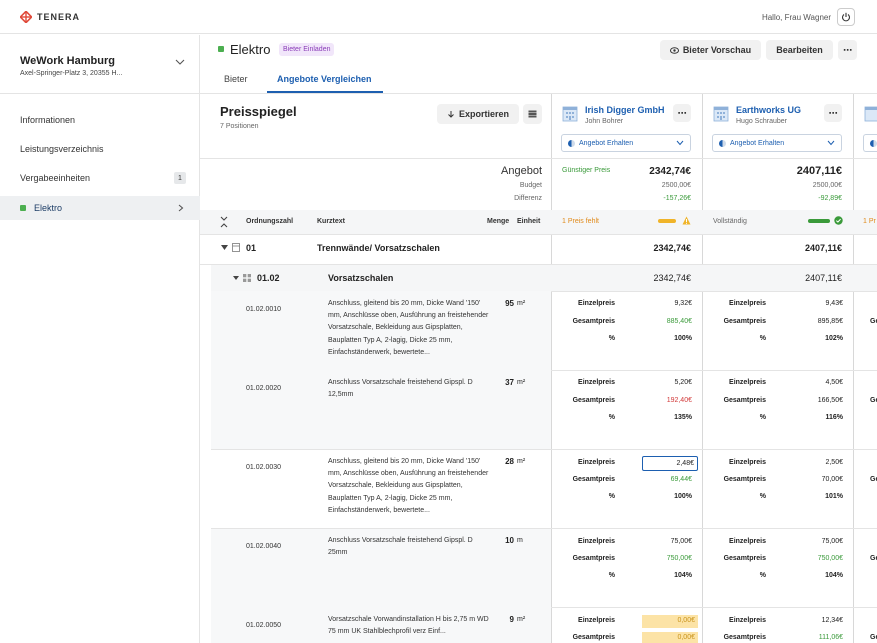 Image resolution: width=877 pixels, height=643 pixels. Describe the element at coordinates (796, 17) in the screenshot. I see `greeting: Hallo, Frau Wagner` at that location.